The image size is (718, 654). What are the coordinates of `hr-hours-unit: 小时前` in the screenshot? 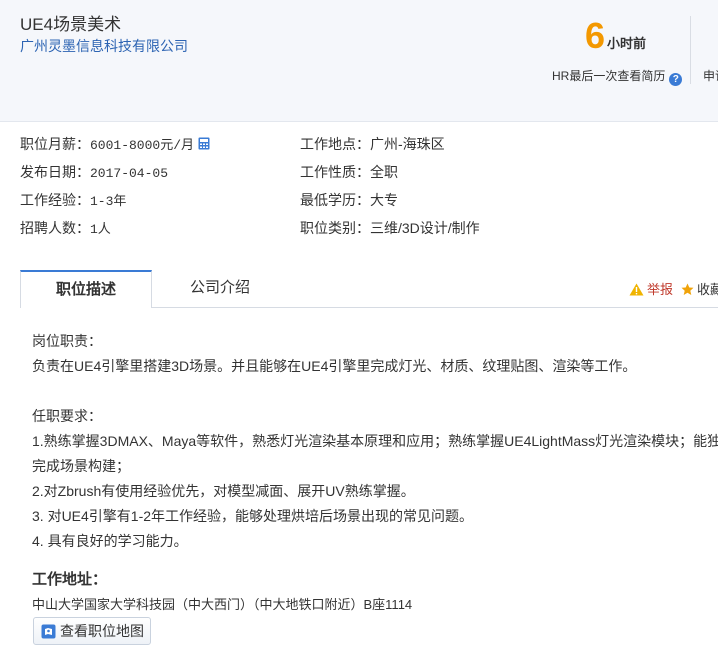 It's located at (627, 43).